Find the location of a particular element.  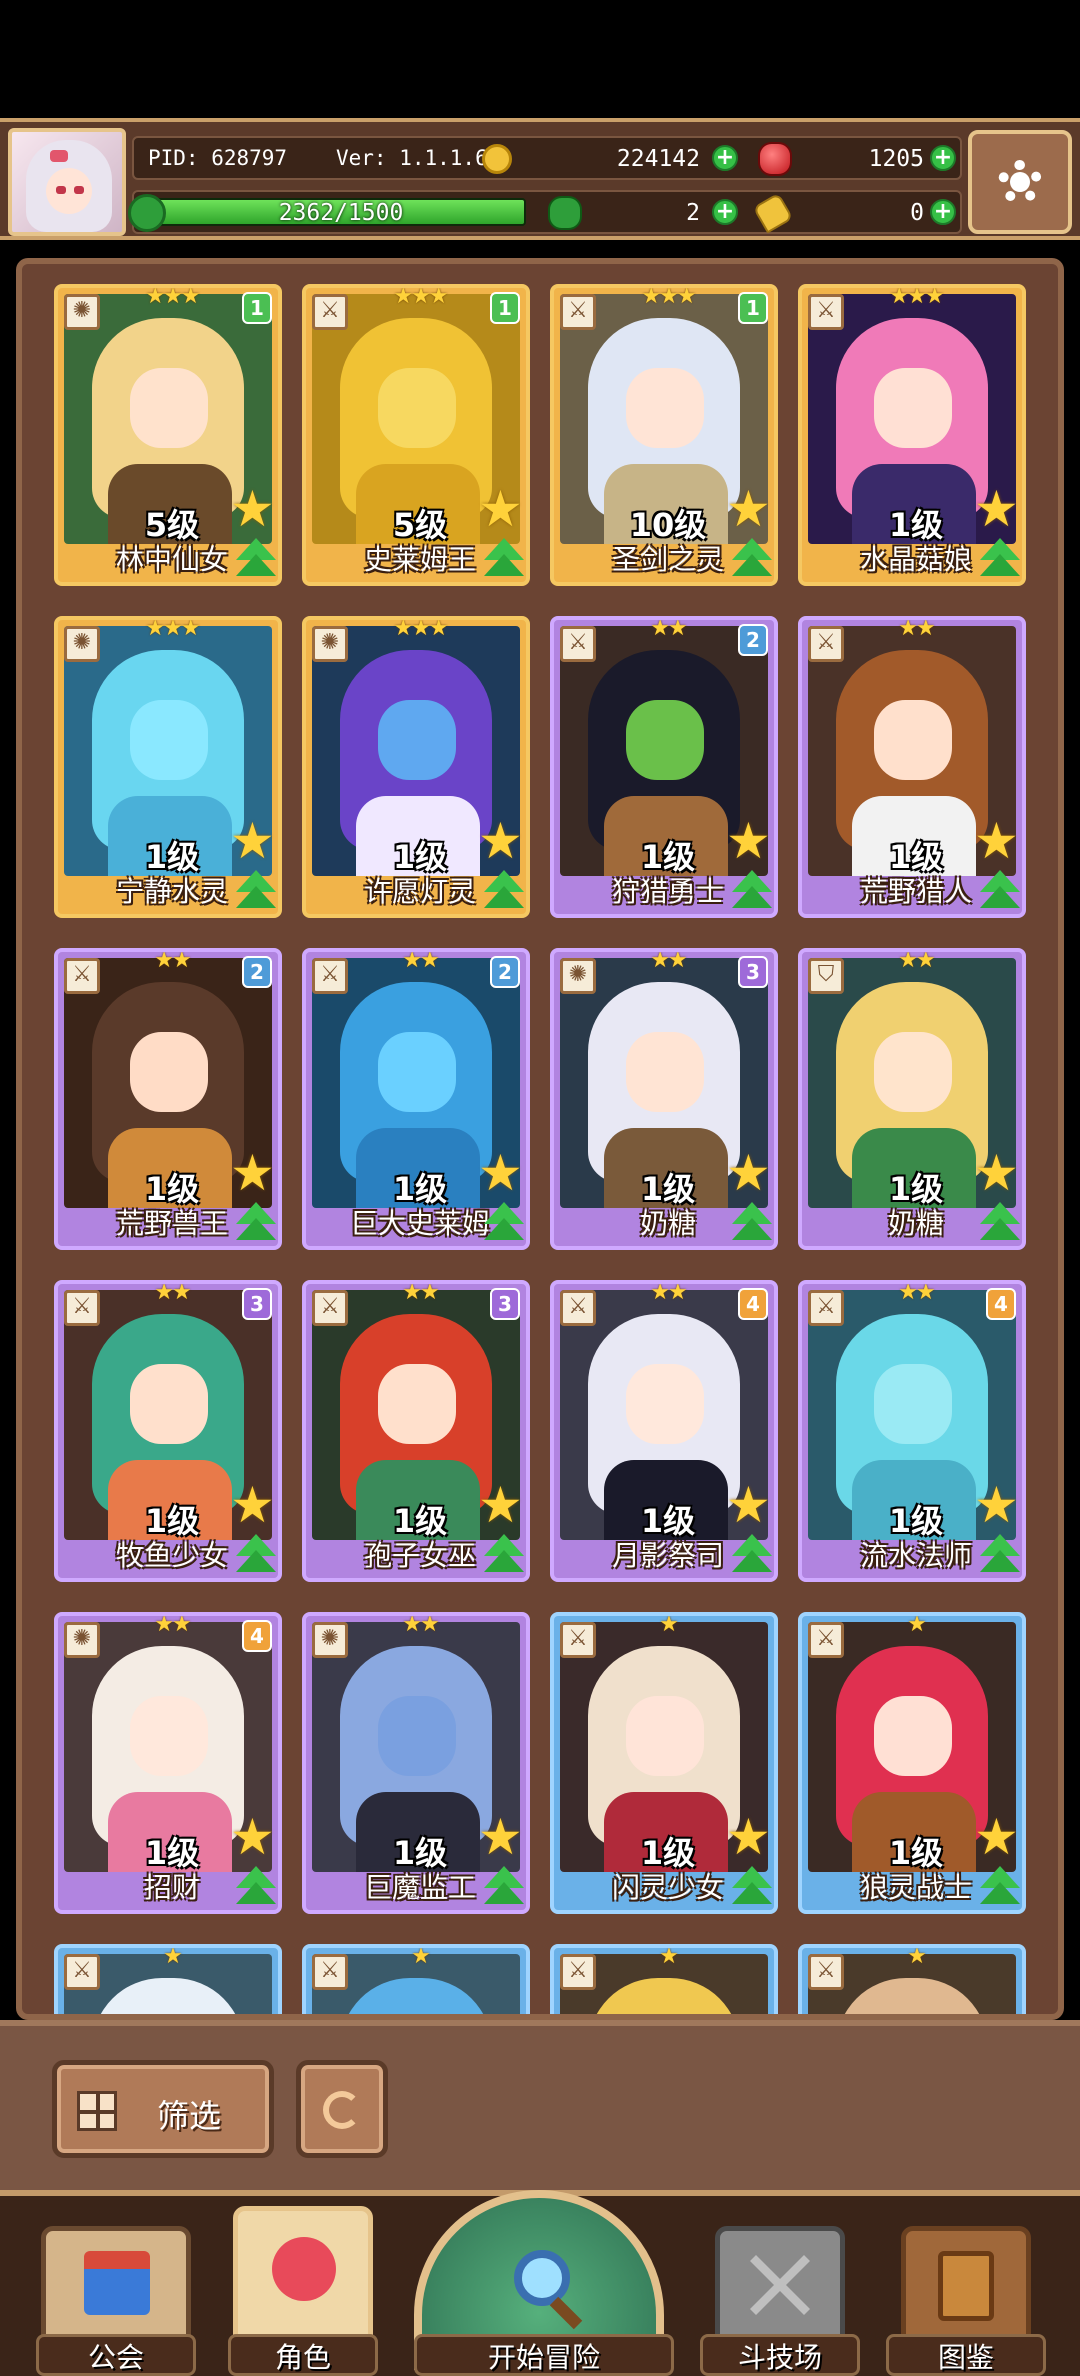

nav-character: 角色 is located at coordinates (303, 2291).